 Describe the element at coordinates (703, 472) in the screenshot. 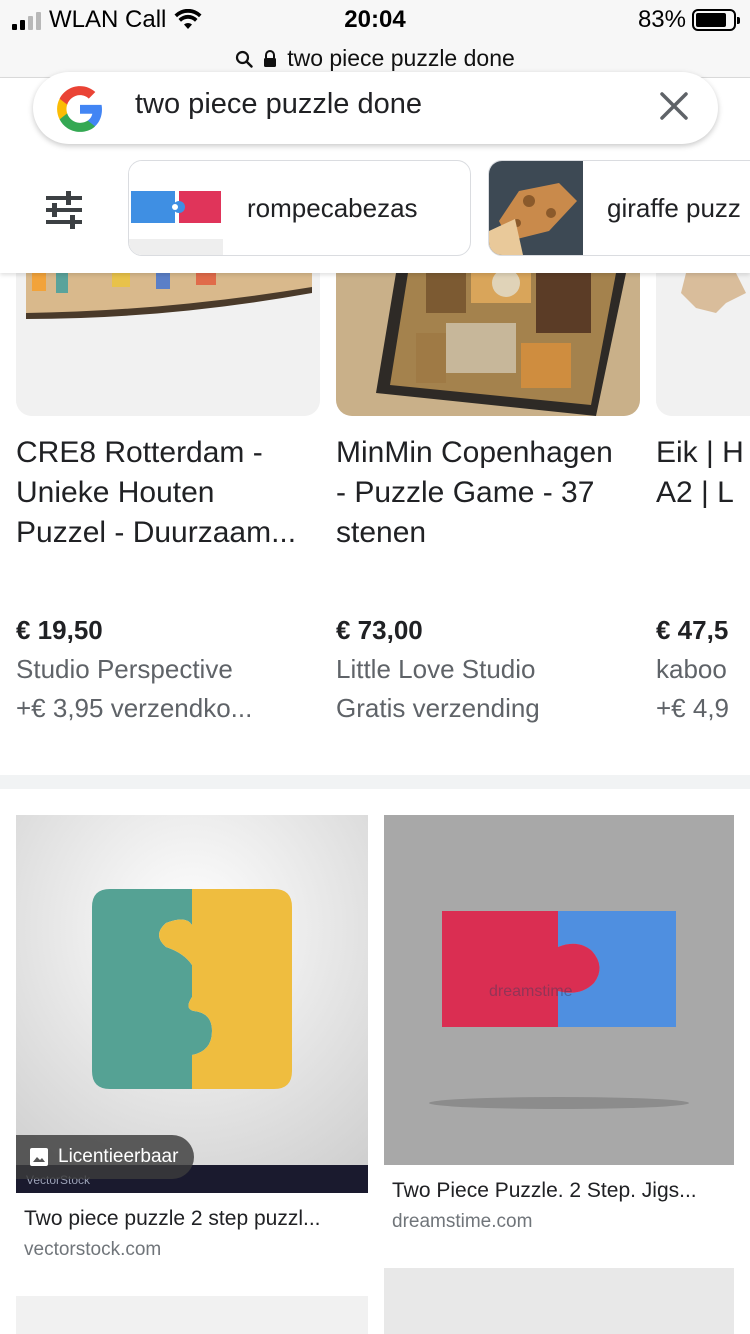

I see `product-title: Eik | H Puzze serie A2 | L` at that location.